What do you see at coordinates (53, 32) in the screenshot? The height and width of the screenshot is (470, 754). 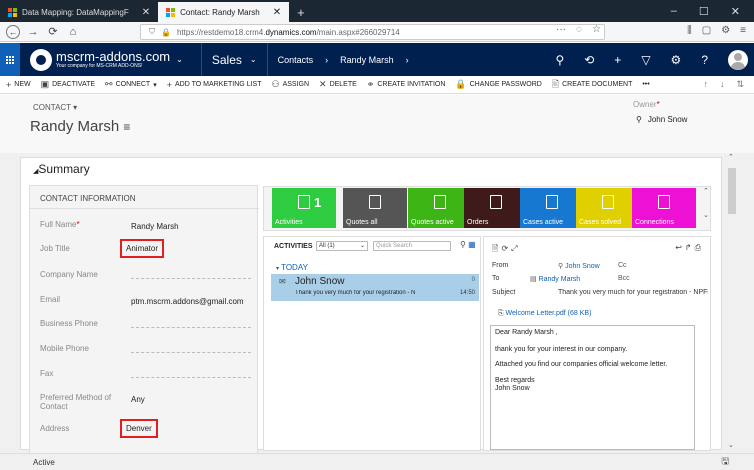 I see `reload-icon: ⟳` at bounding box center [53, 32].